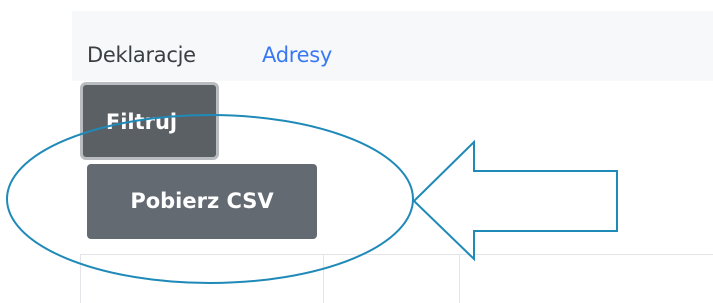 Image resolution: width=713 pixels, height=303 pixels. What do you see at coordinates (297, 55) in the screenshot?
I see `tab-addresses: Adresy` at bounding box center [297, 55].